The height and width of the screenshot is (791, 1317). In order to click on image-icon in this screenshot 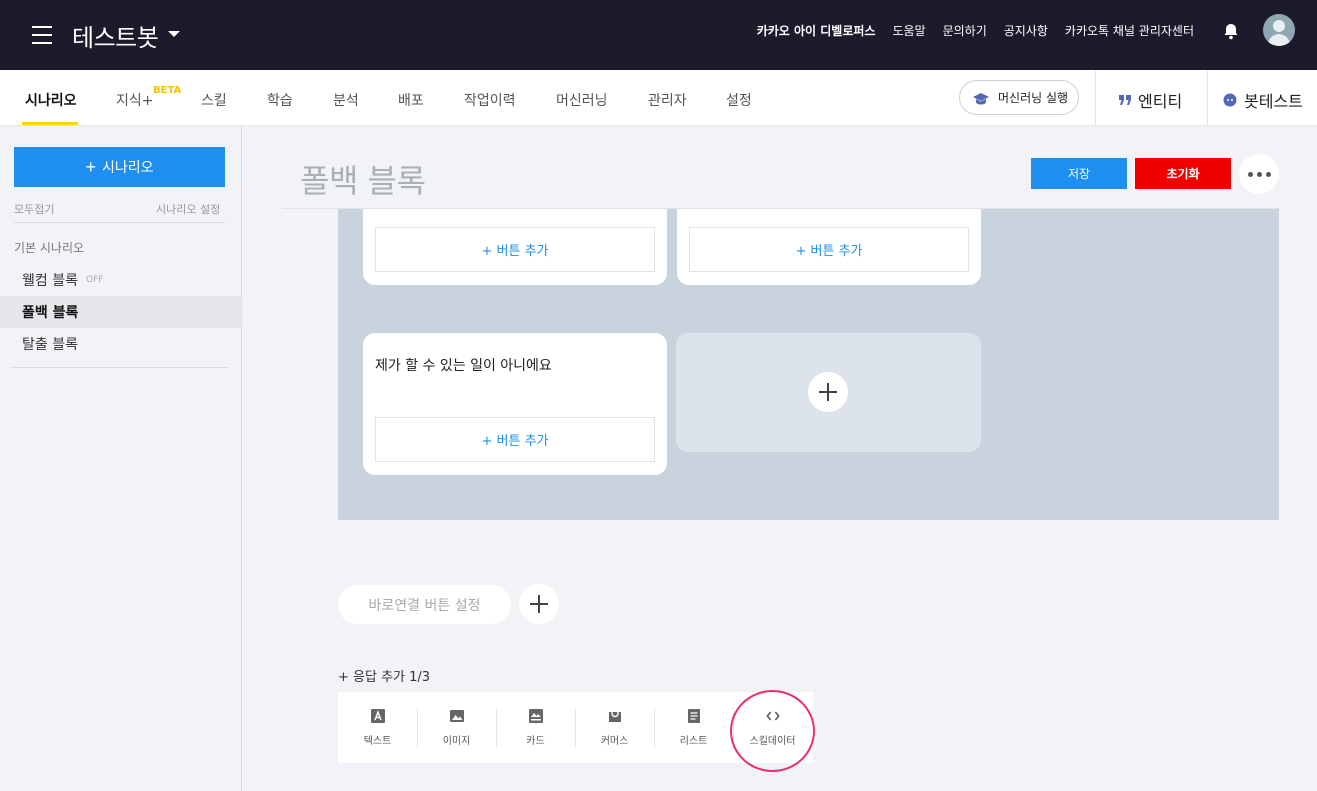, I will do `click(456, 716)`.